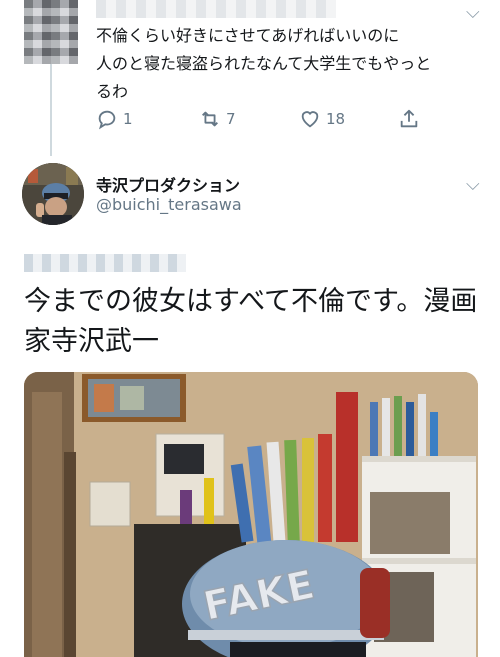 This screenshot has height=657, width=500. I want to click on reply-count: 1, so click(128, 119).